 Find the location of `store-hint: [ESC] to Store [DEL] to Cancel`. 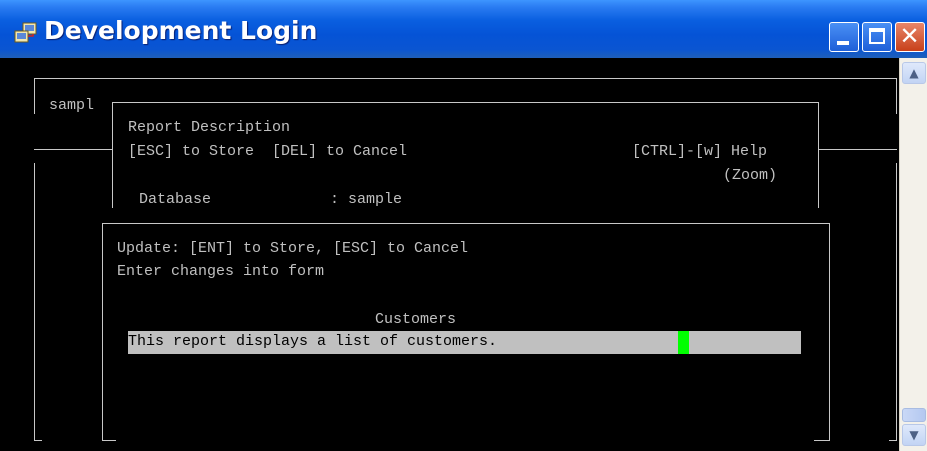

store-hint: [ESC] to Store [DEL] to Cancel is located at coordinates (268, 151).